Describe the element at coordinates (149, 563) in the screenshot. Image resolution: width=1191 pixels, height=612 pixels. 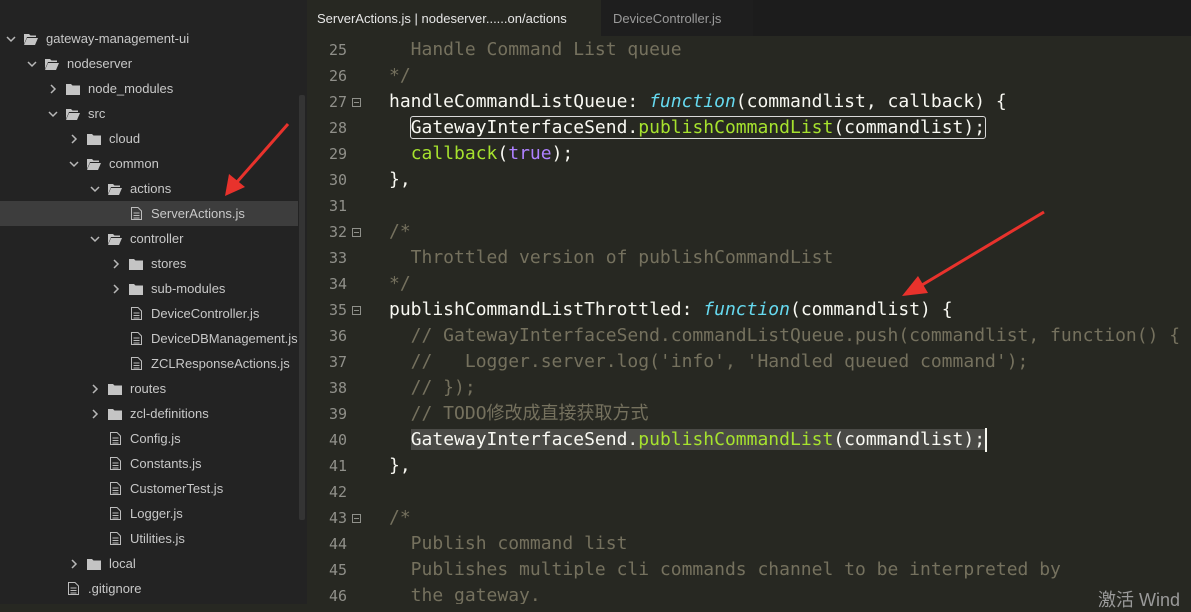
I see `sidebar-item-local: local` at that location.